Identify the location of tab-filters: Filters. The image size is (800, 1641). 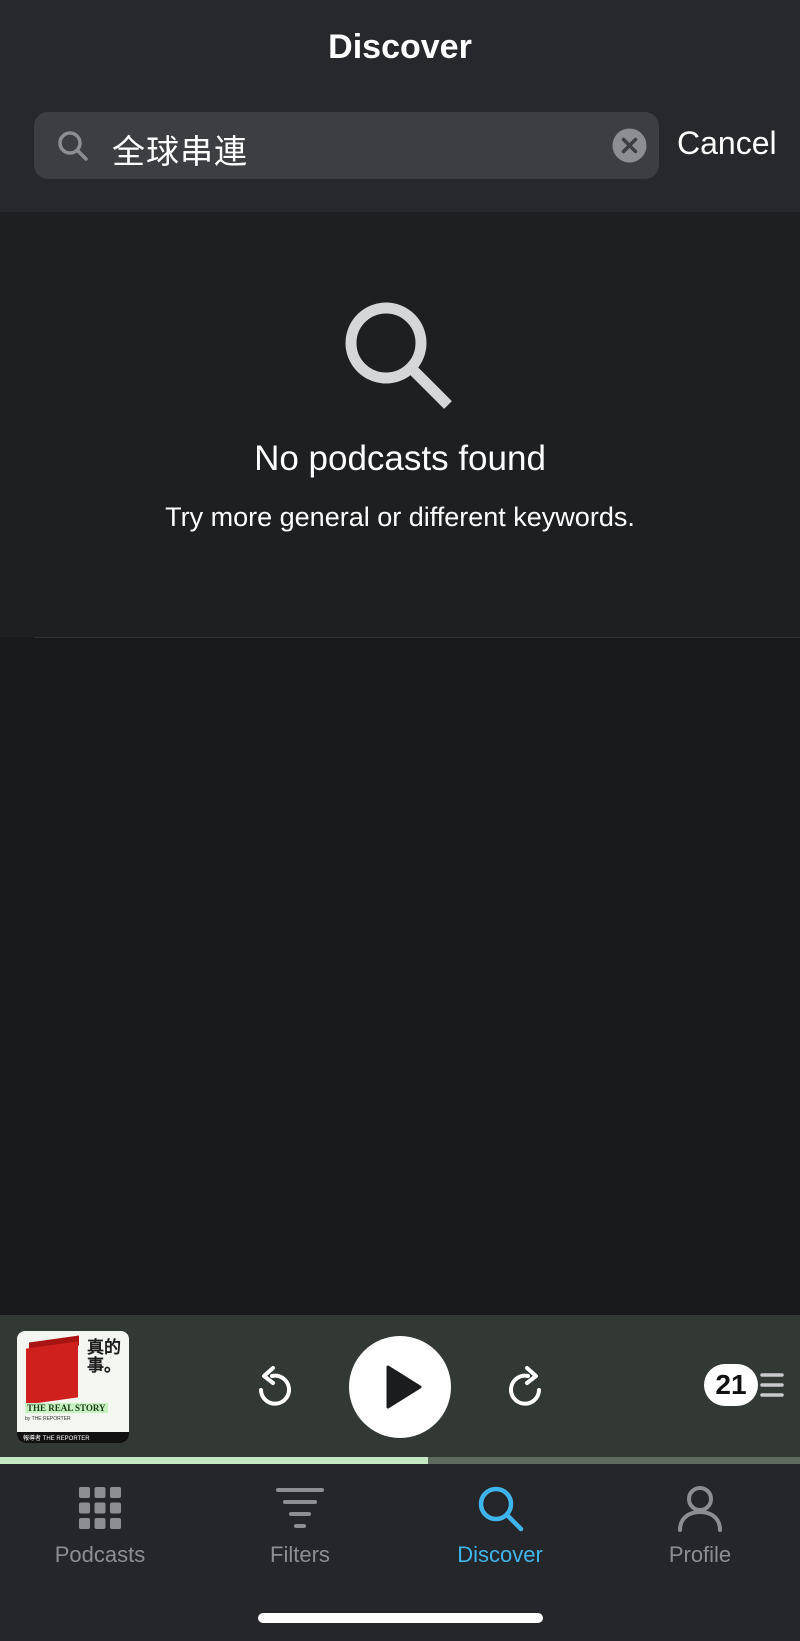
(300, 1519).